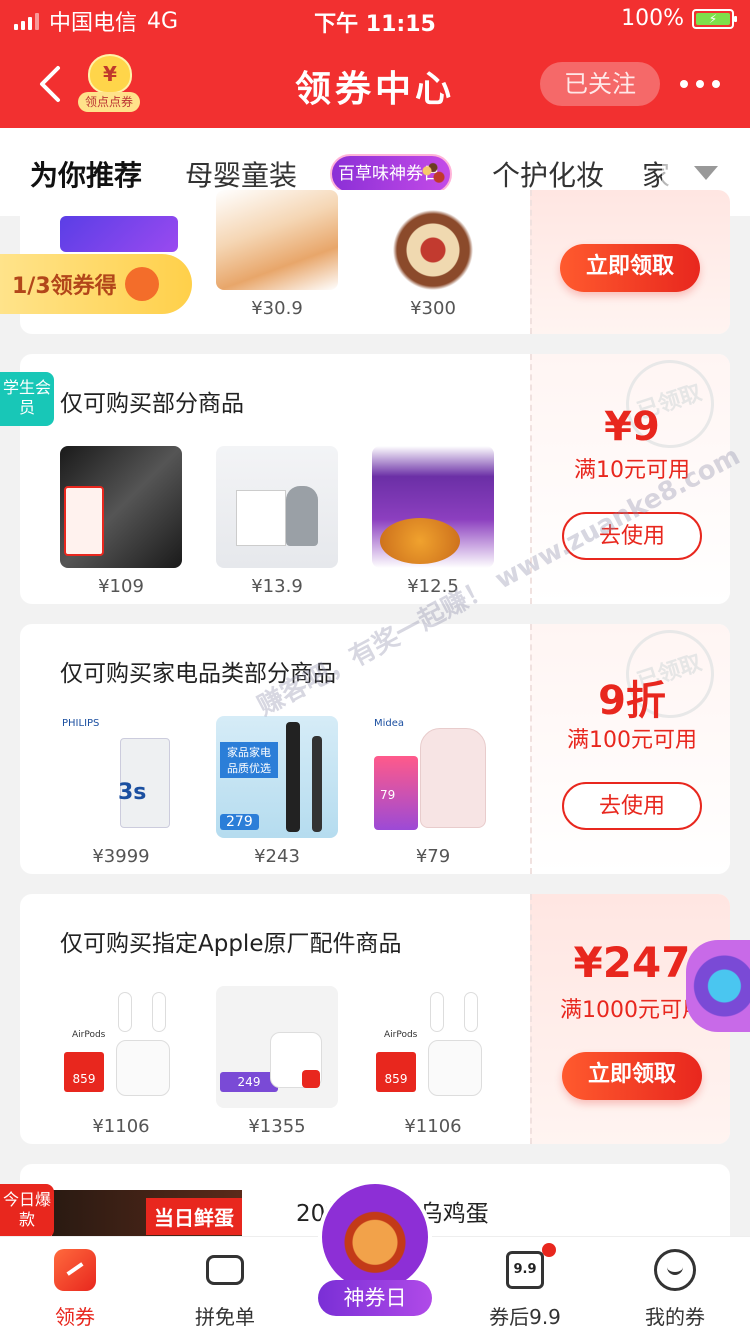  I want to click on coupon-title: 仅可购买指定Apple原厂配件商品, so click(231, 944).